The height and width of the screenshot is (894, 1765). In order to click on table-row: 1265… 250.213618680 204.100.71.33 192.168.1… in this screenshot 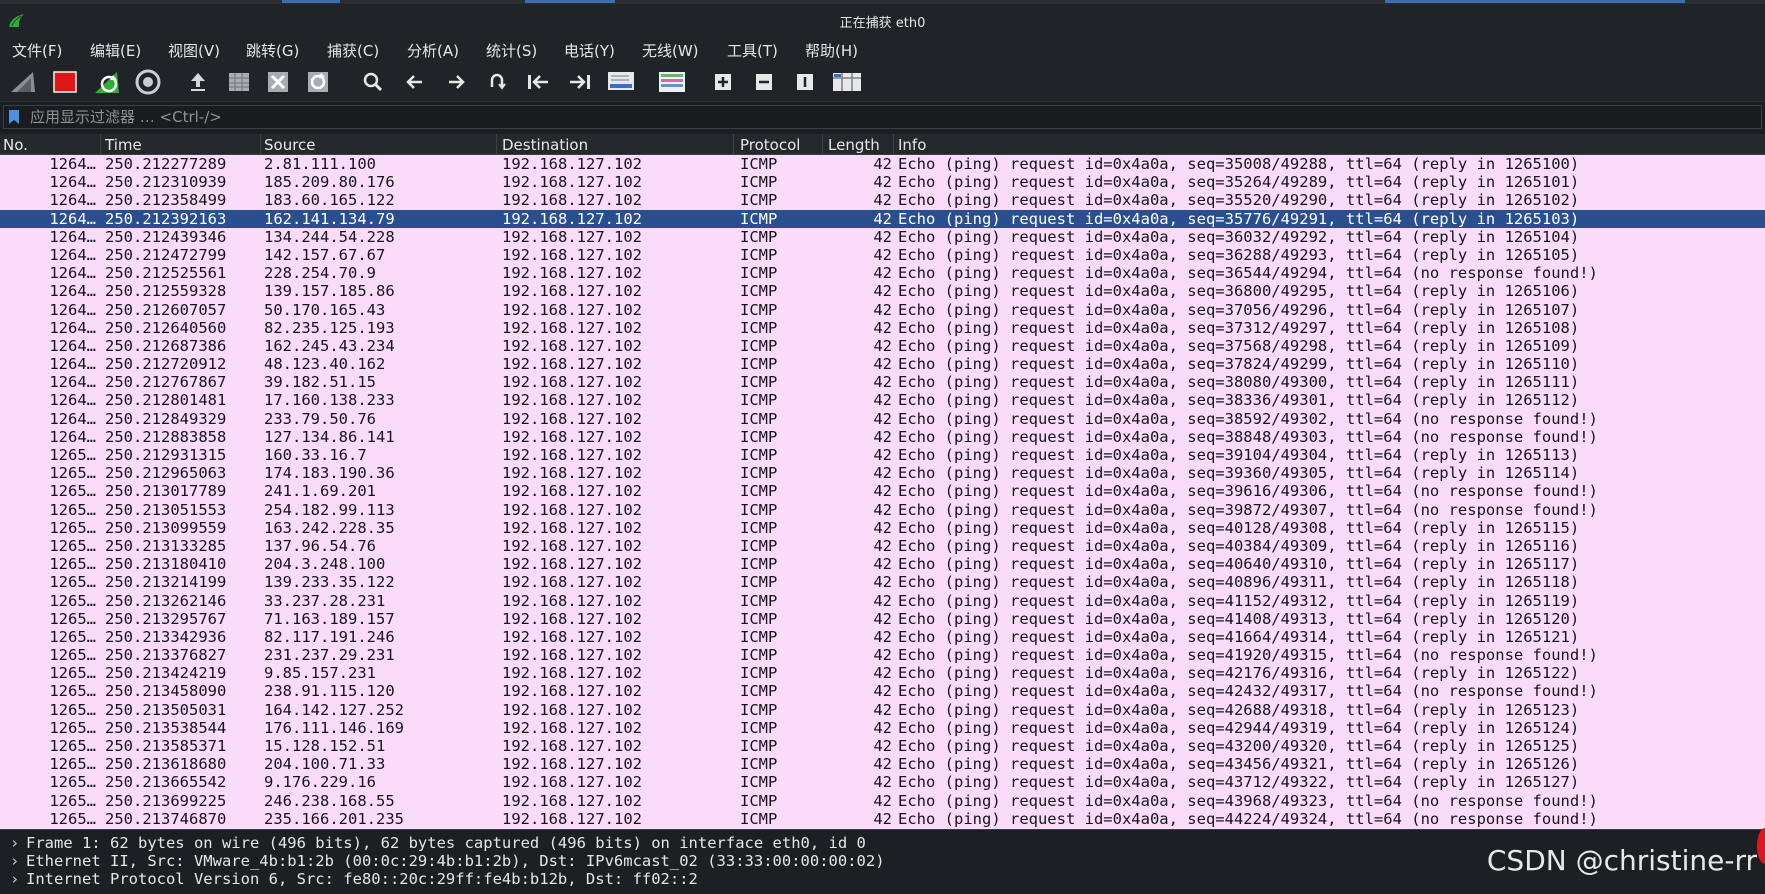, I will do `click(882, 764)`.